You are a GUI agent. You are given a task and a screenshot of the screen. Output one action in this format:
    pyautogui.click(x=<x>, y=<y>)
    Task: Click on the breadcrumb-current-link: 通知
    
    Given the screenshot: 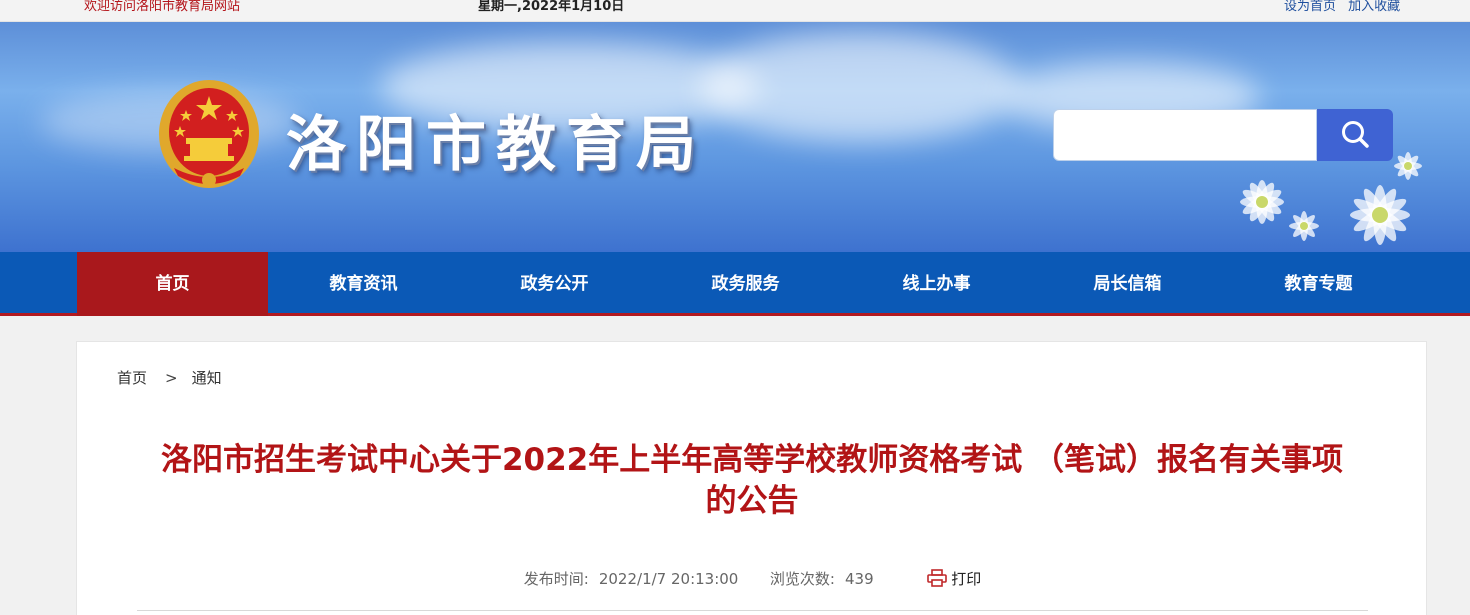 What is the action you would take?
    pyautogui.click(x=207, y=378)
    